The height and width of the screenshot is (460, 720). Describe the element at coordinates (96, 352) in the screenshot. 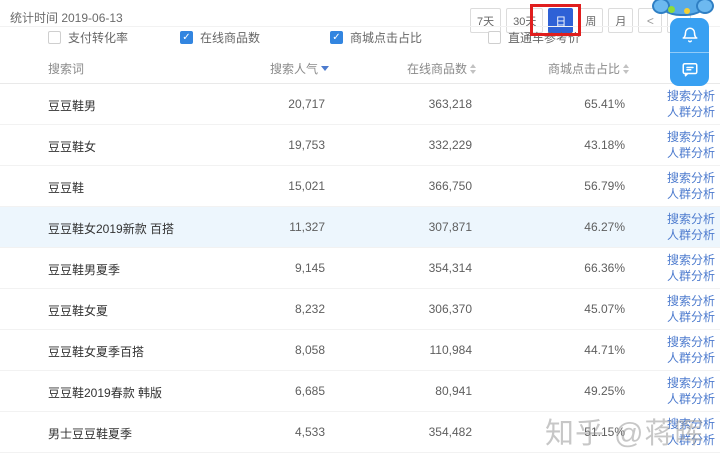

I see `search-term: 豆豆鞋女夏季百搭` at that location.